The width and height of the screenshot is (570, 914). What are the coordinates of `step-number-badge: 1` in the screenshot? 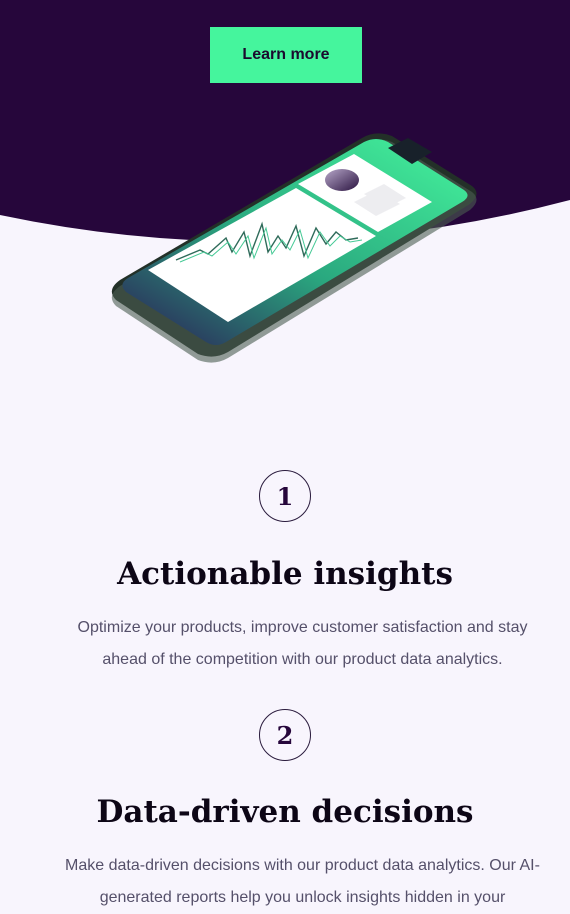 It's located at (285, 496).